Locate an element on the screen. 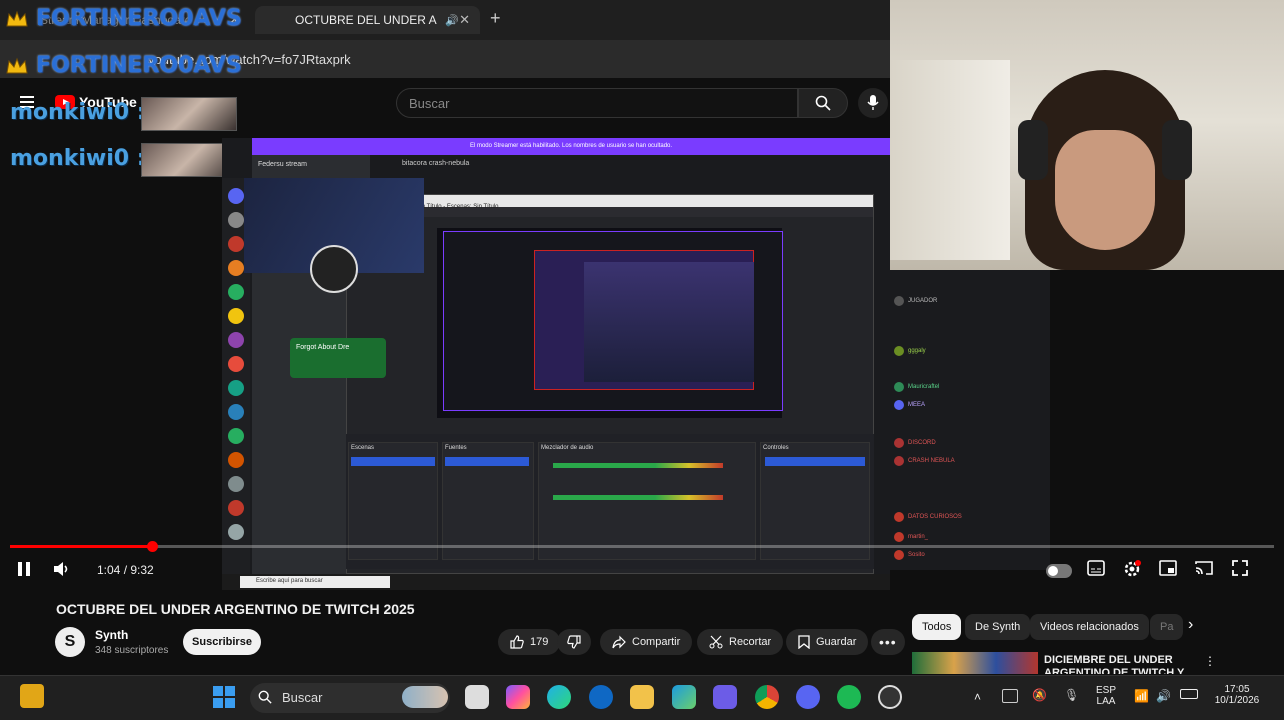  related-video-thumbnail is located at coordinates (975, 663).